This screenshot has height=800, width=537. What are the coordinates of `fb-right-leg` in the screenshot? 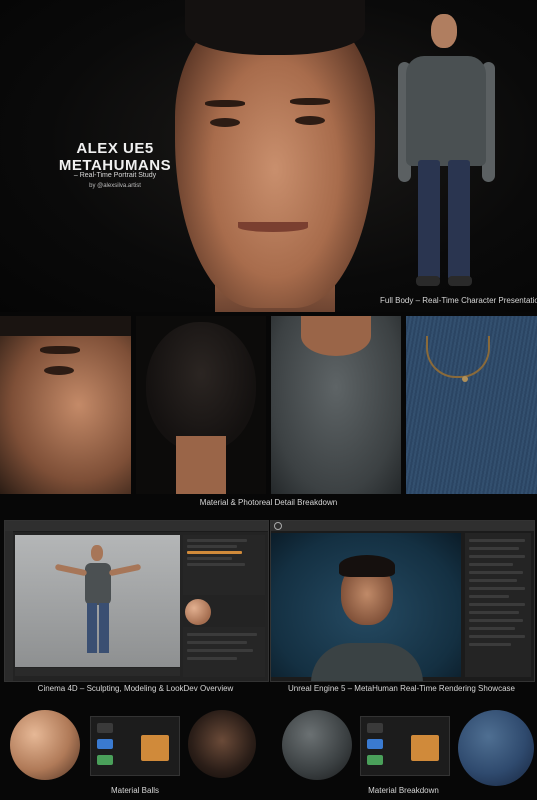 It's located at (459, 220).